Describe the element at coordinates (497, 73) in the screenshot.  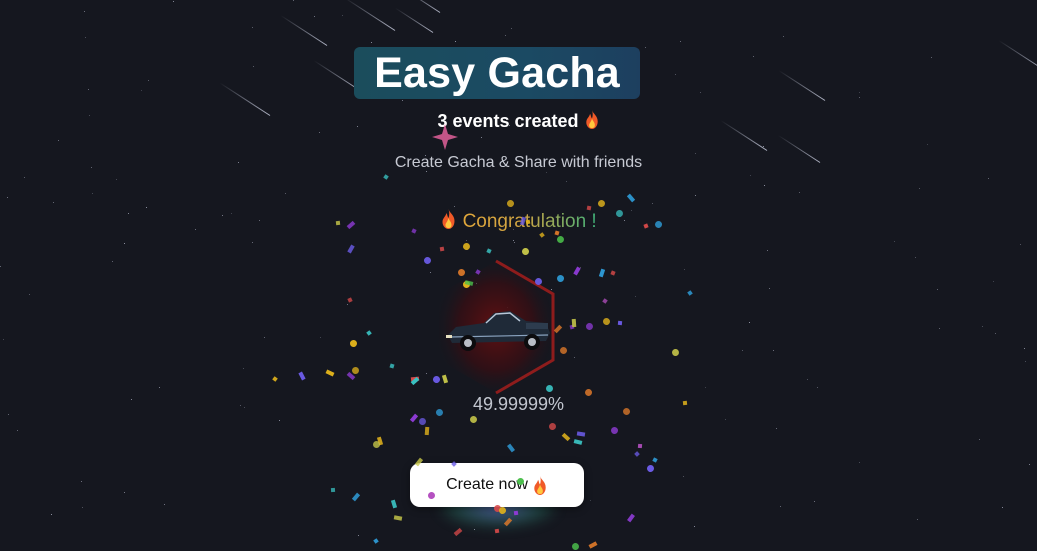
I see `page-title: Easy Gacha` at that location.